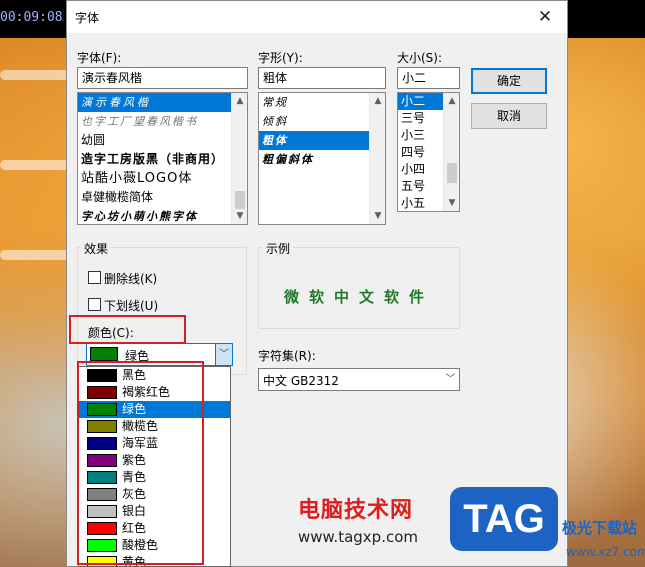  Describe the element at coordinates (127, 329) in the screenshot. I see `highlight-color-label` at that location.